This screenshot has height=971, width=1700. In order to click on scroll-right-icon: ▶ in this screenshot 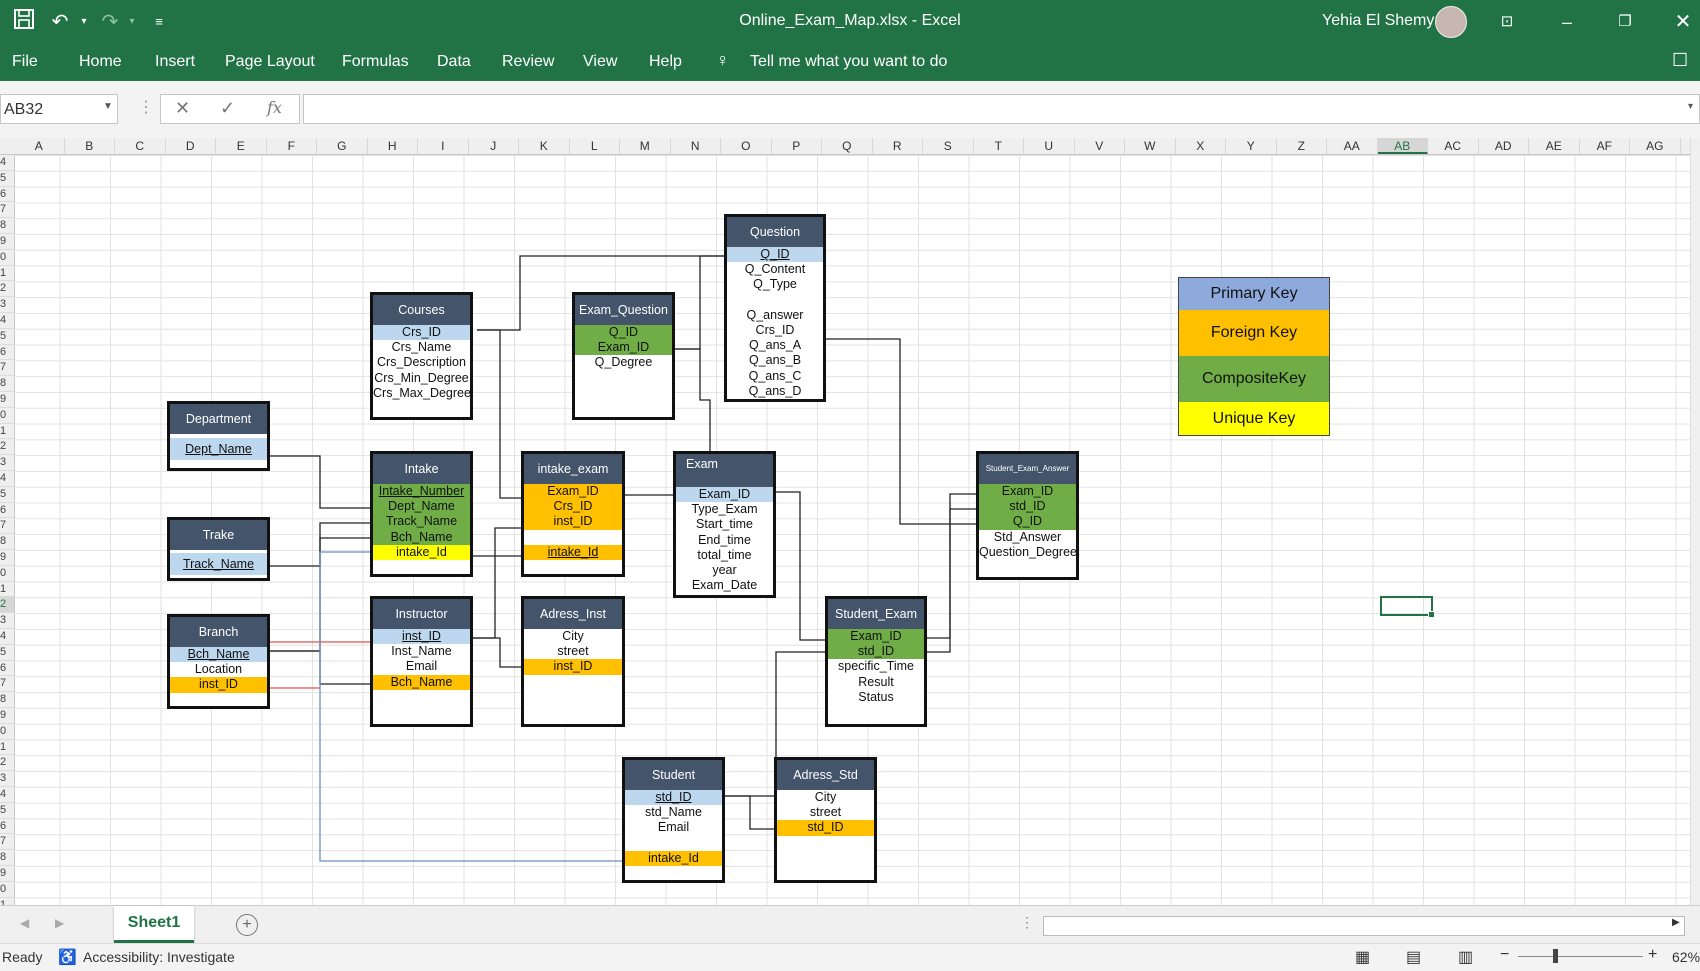, I will do `click(1676, 922)`.